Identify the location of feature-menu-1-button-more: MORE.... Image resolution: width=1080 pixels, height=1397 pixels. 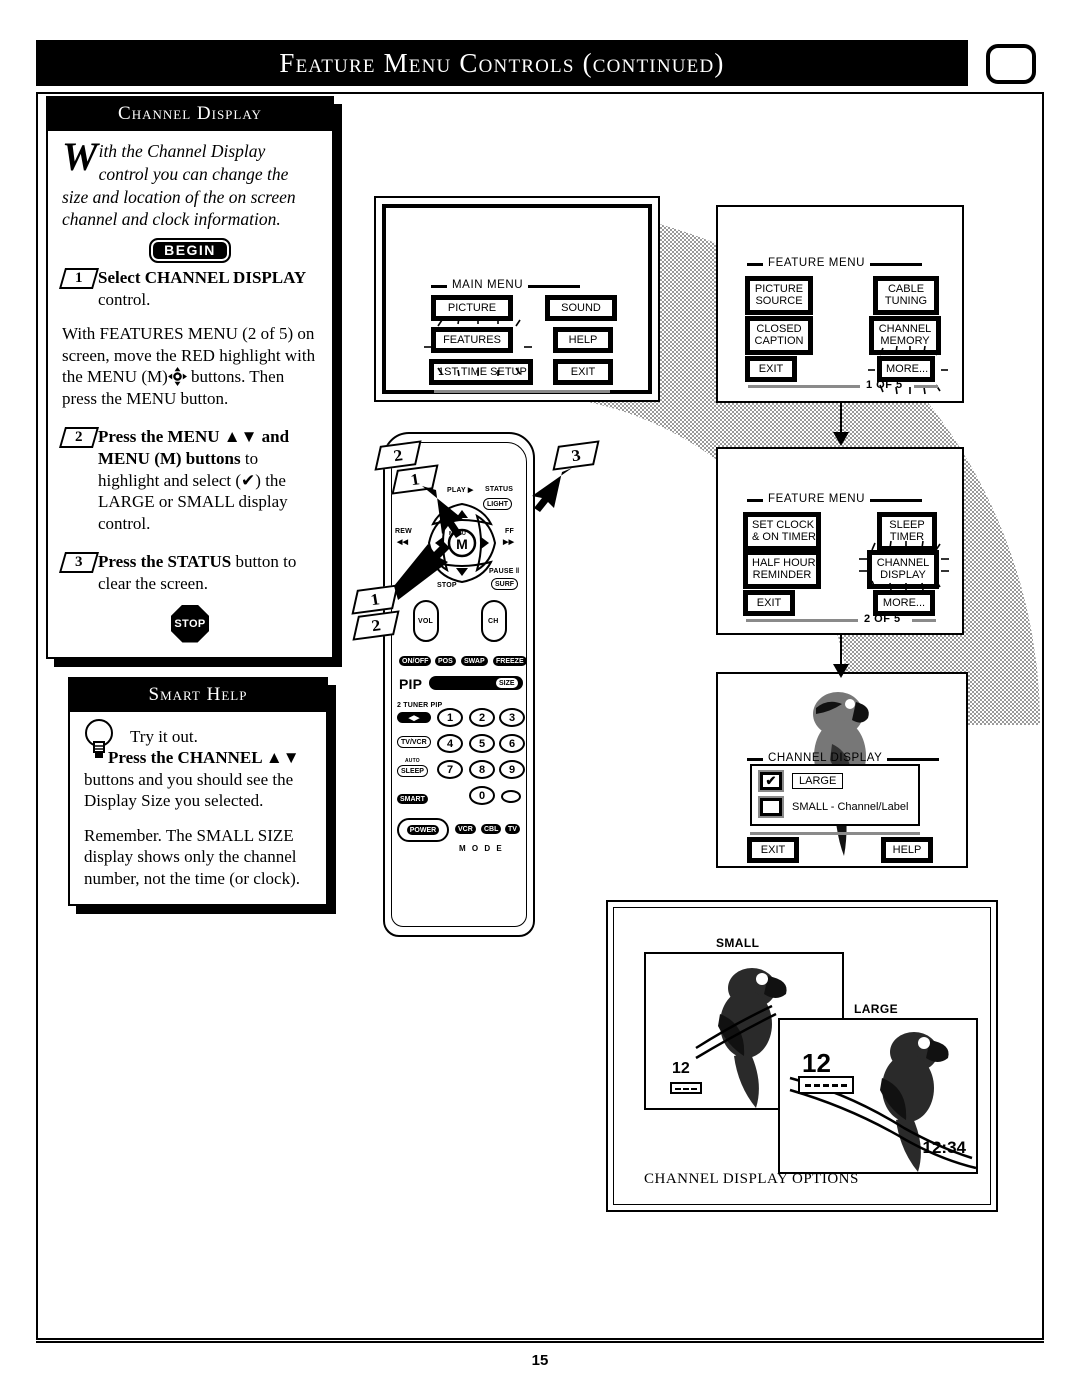
(906, 369).